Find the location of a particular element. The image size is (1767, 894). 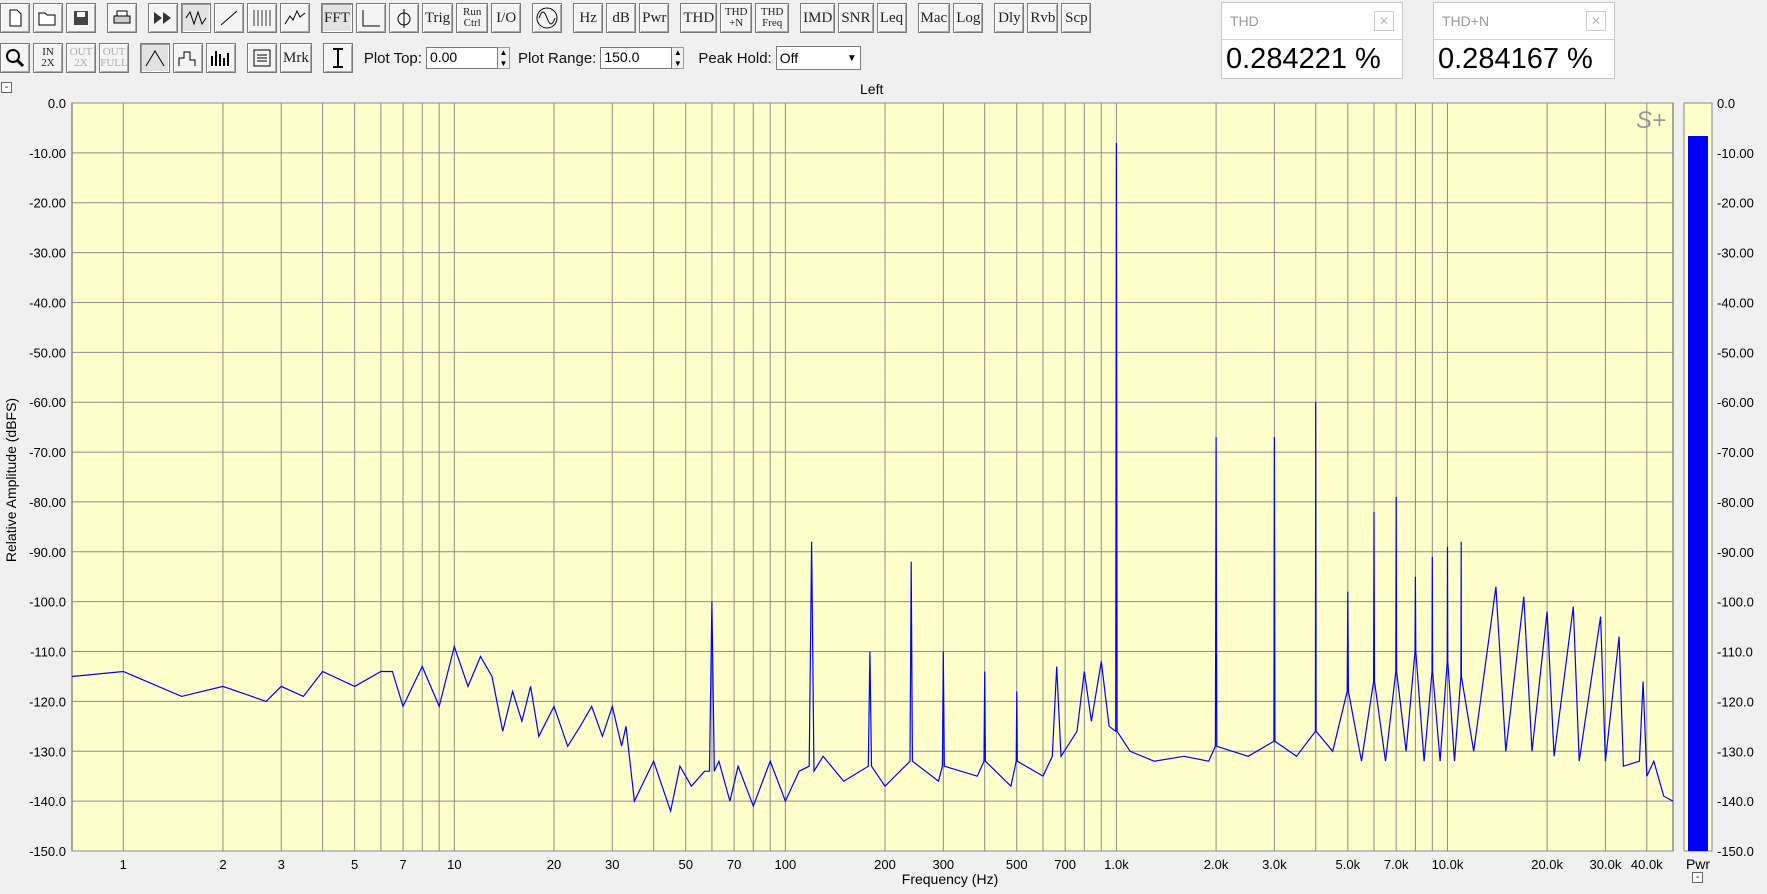

y-tick-label: -150.0 is located at coordinates (47, 851).